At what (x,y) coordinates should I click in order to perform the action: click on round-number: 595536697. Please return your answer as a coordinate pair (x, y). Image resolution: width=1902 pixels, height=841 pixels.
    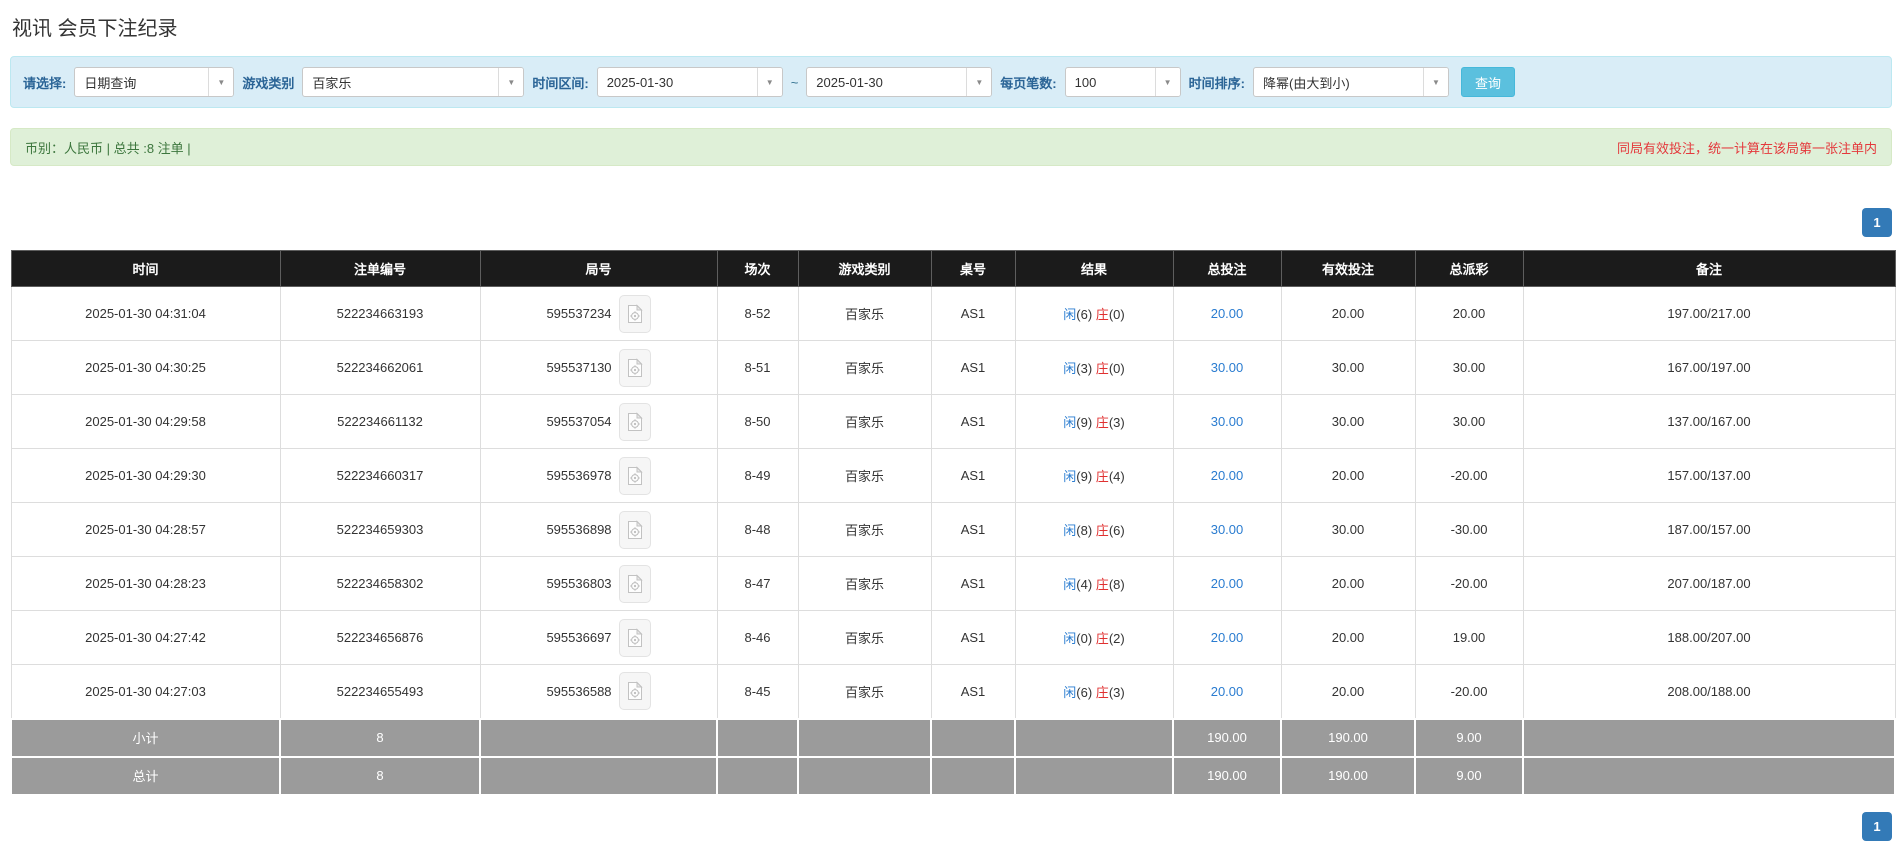
    Looking at the image, I should click on (579, 637).